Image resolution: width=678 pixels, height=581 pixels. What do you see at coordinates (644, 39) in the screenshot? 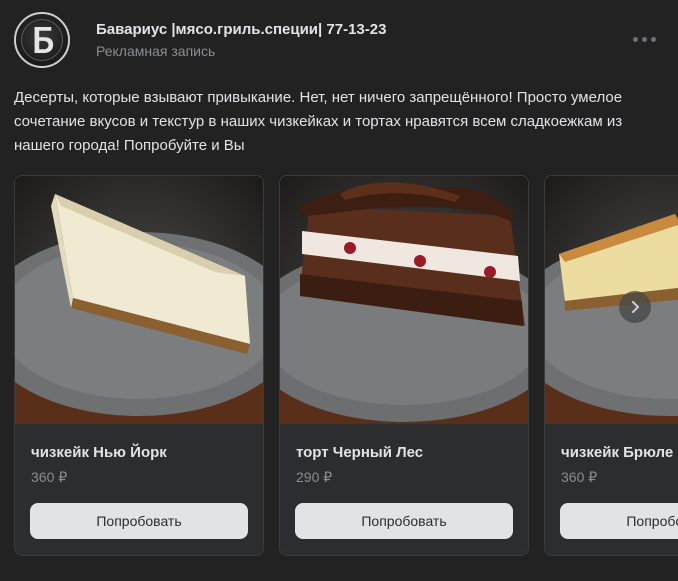
I see `more-dots-icon` at bounding box center [644, 39].